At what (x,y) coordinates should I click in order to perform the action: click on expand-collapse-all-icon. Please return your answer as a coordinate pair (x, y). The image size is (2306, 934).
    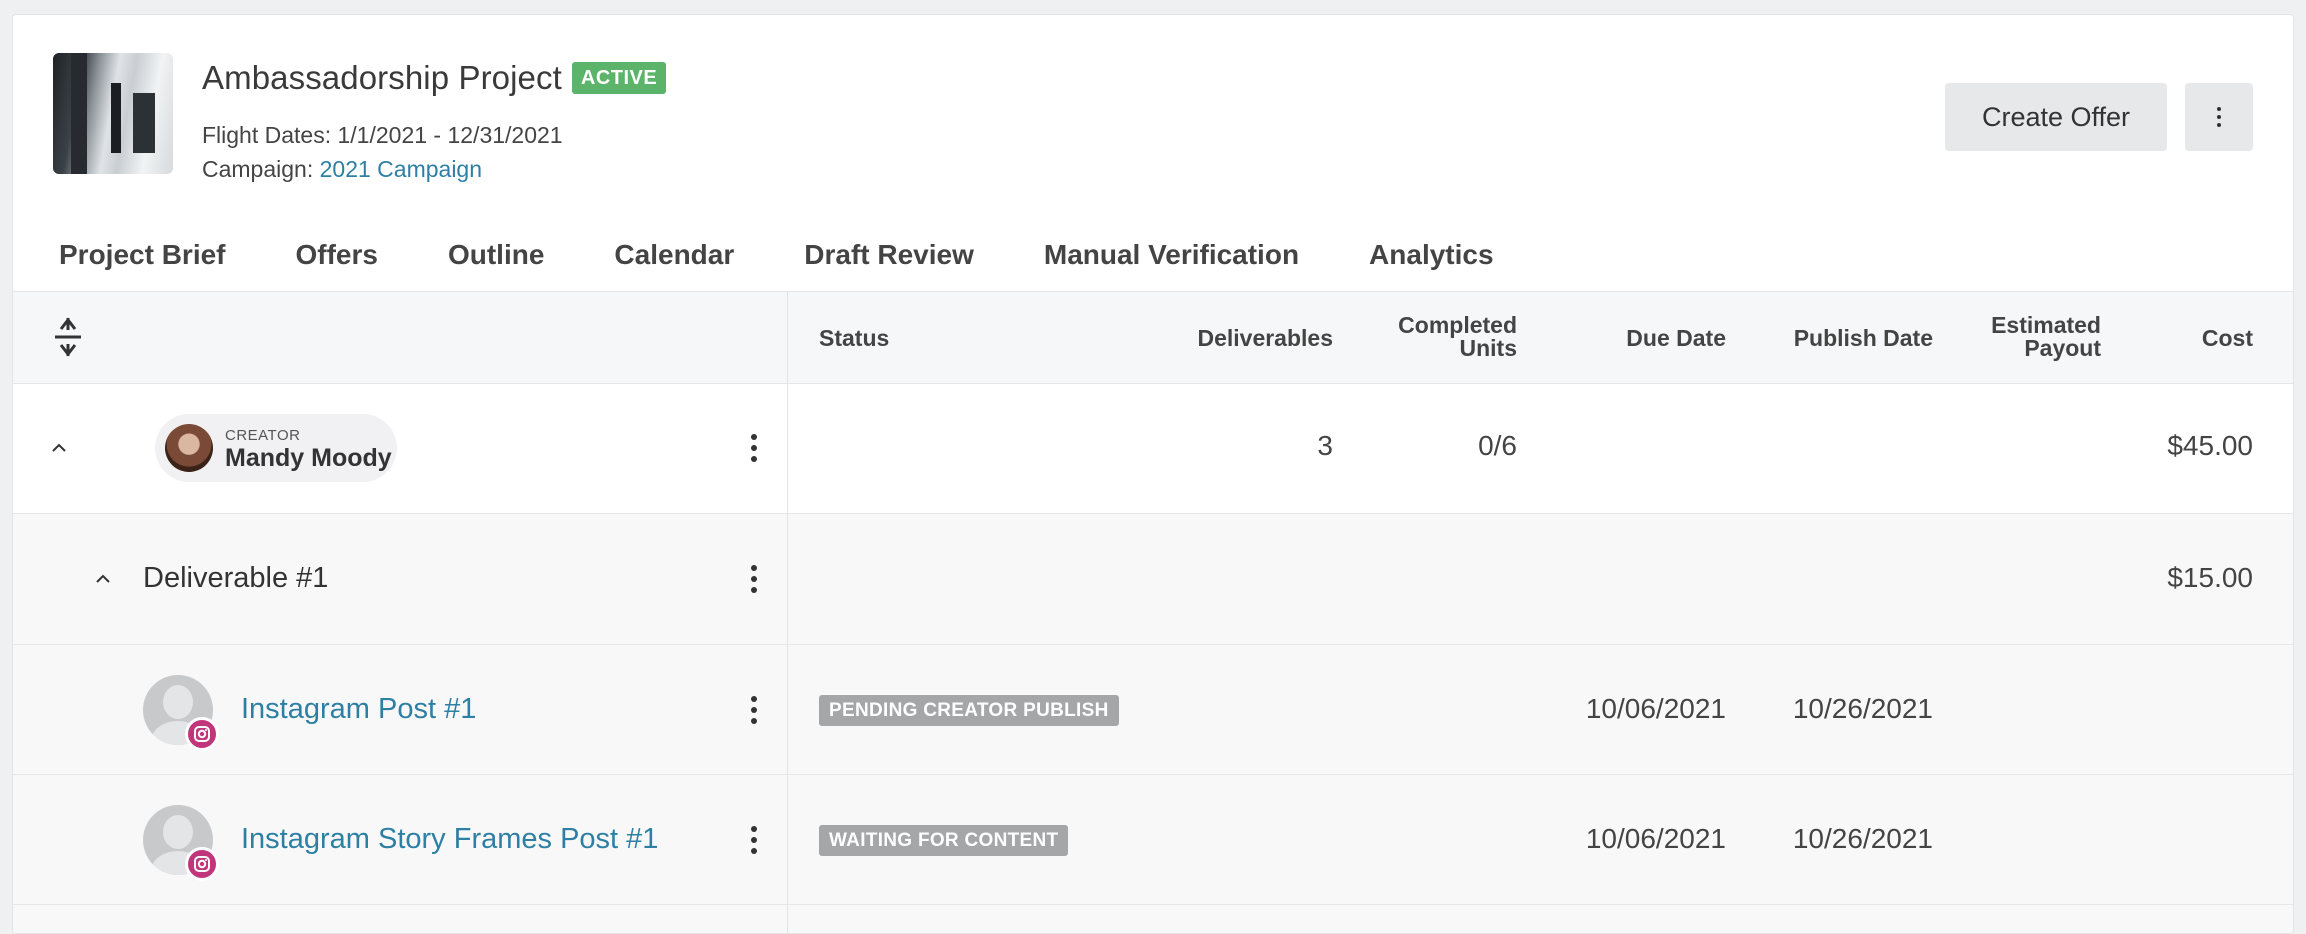
    Looking at the image, I should click on (68, 337).